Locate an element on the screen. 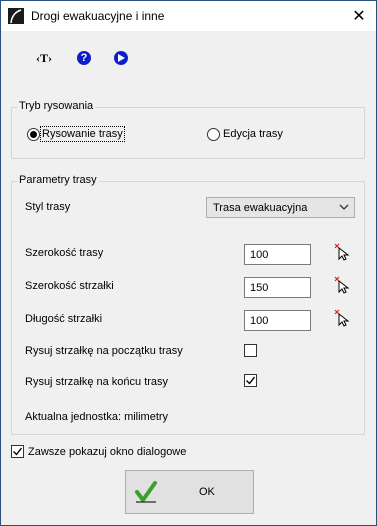  radio-edit-route-label: Edycja trasy is located at coordinates (253, 134).